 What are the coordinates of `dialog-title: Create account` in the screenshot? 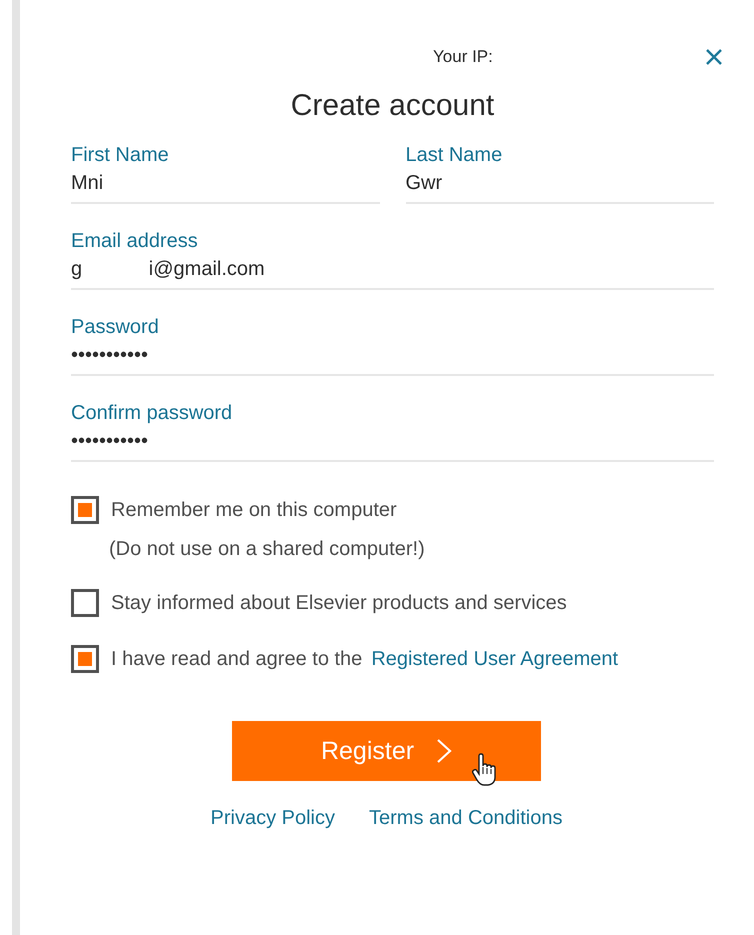 It's located at (393, 106).